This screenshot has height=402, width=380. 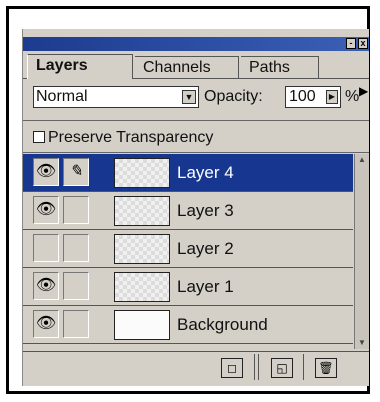 What do you see at coordinates (362, 160) in the screenshot?
I see `scroll-up-icon: ▲` at bounding box center [362, 160].